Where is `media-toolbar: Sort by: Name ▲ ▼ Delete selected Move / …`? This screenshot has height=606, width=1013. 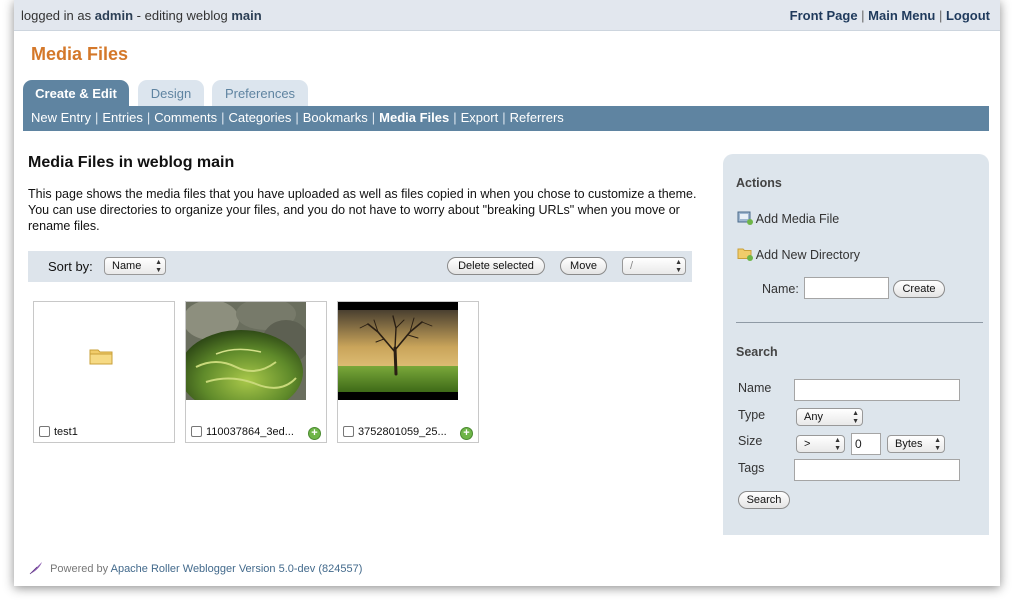
media-toolbar: Sort by: Name ▲ ▼ Delete selected Move / … is located at coordinates (360, 266).